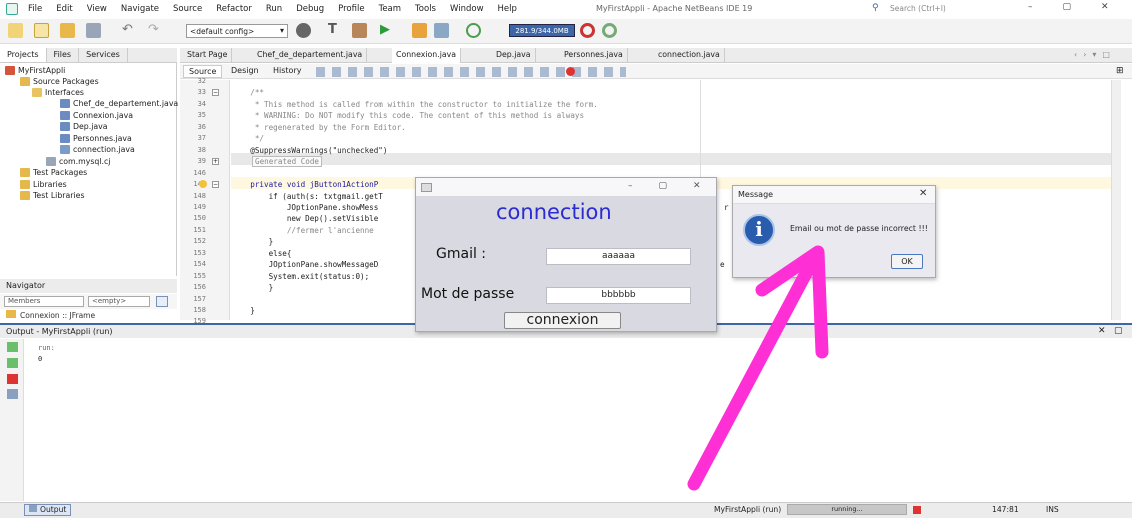 This screenshot has height=518, width=1132. I want to click on menu-help: Help, so click(507, 9).